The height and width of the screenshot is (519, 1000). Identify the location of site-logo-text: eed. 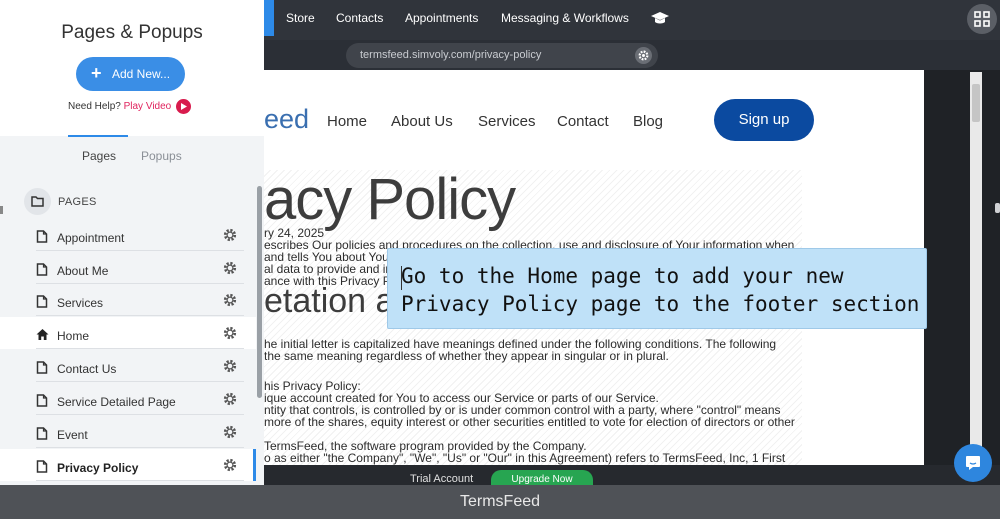
(286, 119).